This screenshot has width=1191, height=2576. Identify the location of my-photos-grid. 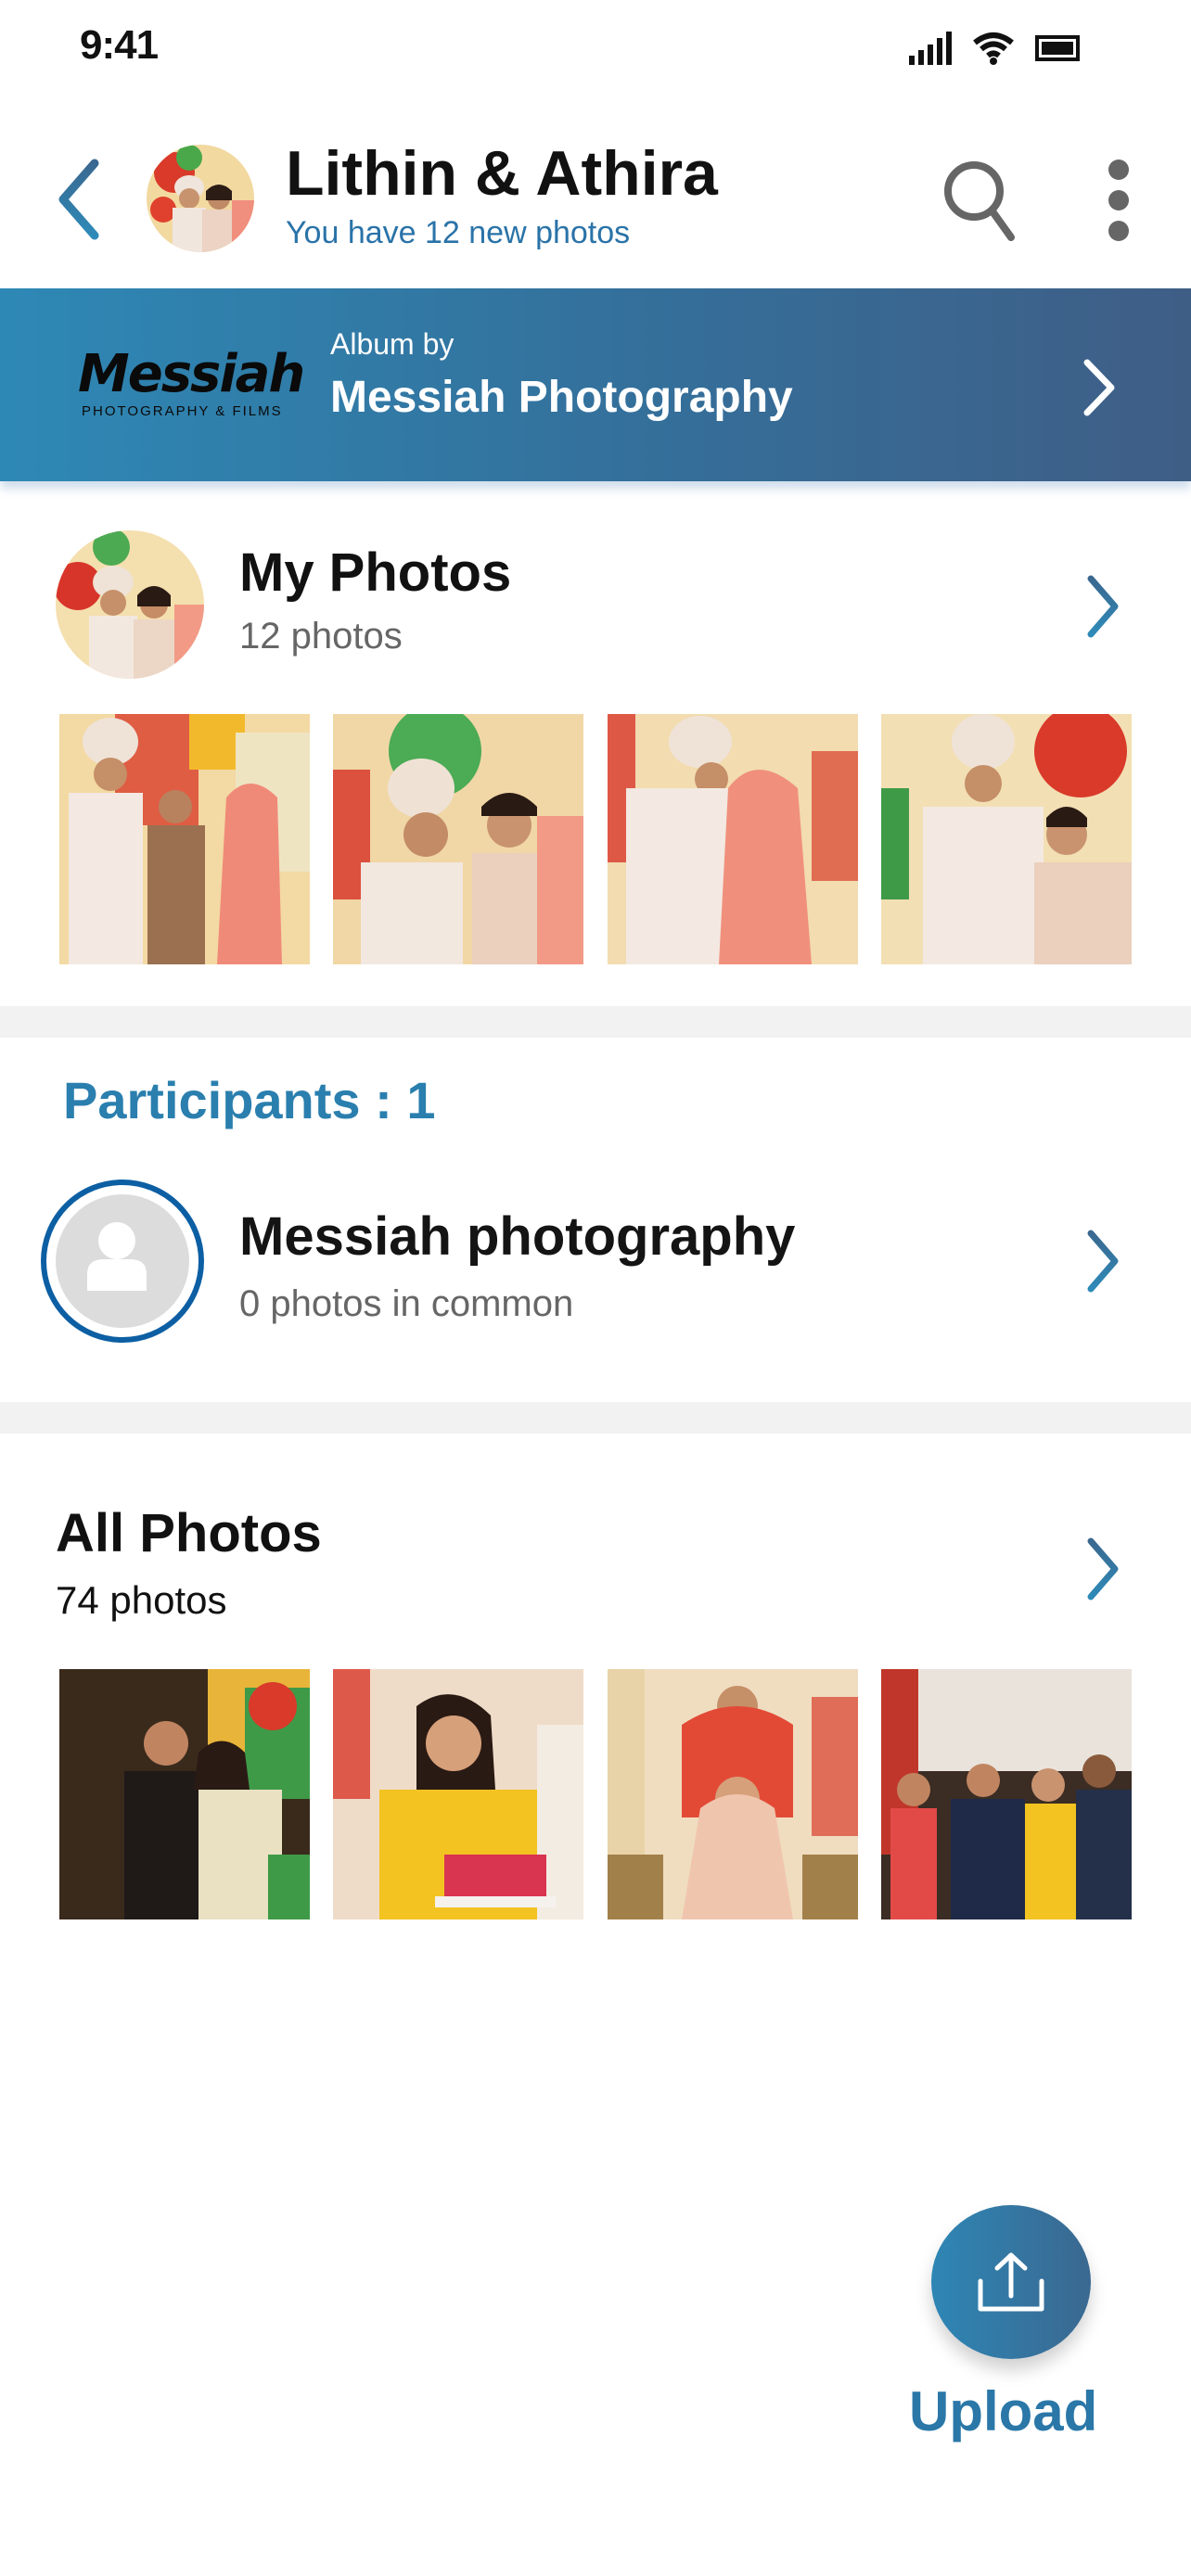
(595, 839).